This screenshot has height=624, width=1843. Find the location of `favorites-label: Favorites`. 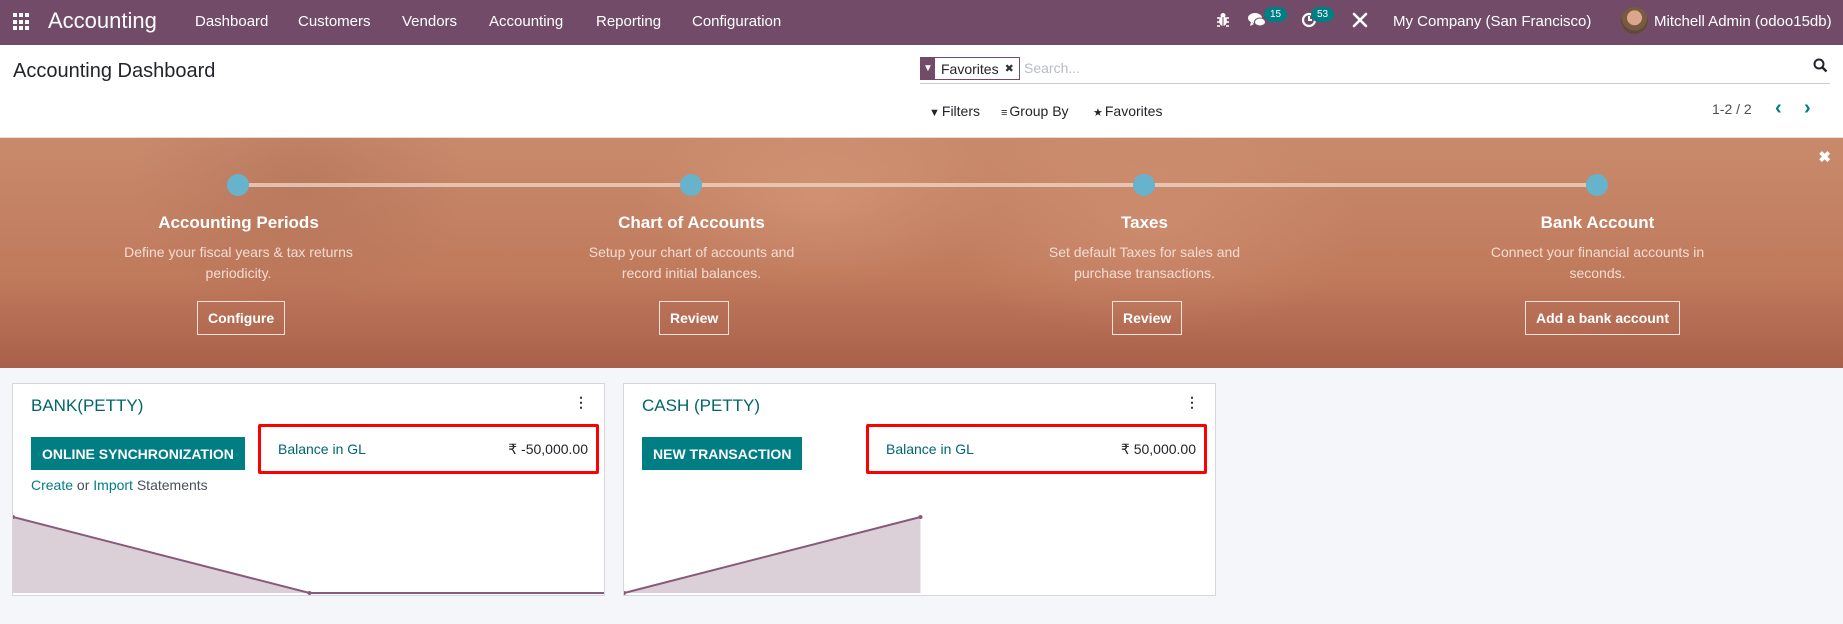

favorites-label: Favorites is located at coordinates (1133, 111).